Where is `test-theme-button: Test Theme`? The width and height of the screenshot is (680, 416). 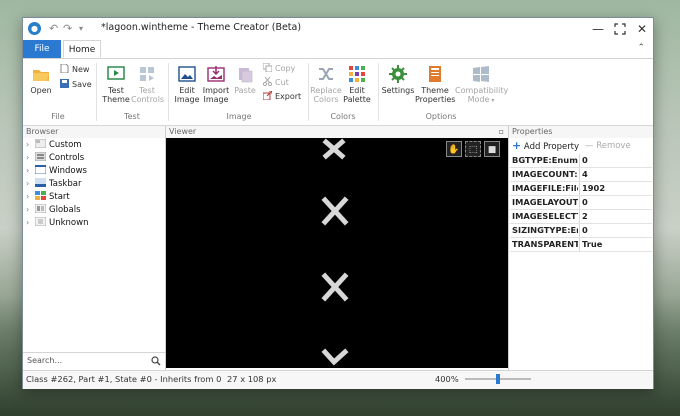 test-theme-button: Test Theme is located at coordinates (116, 84).